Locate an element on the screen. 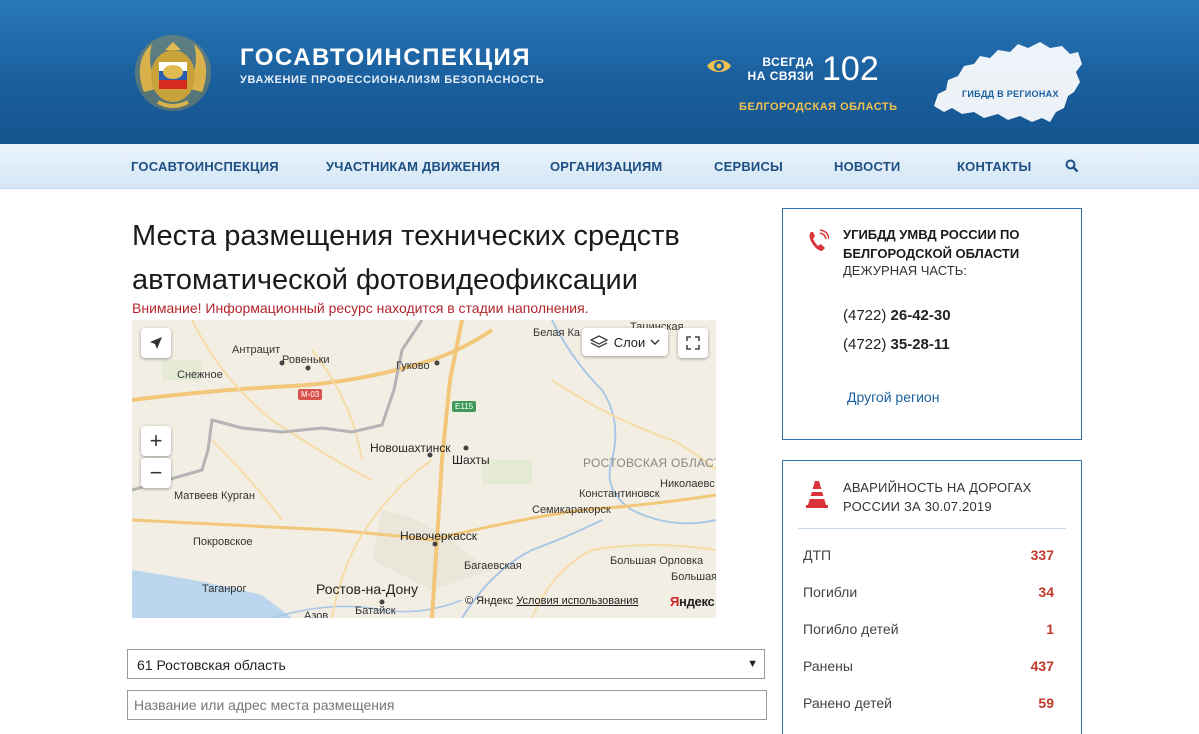 The image size is (1199, 734). duty-phone-1: (4722) 26-42-30 is located at coordinates (897, 315).